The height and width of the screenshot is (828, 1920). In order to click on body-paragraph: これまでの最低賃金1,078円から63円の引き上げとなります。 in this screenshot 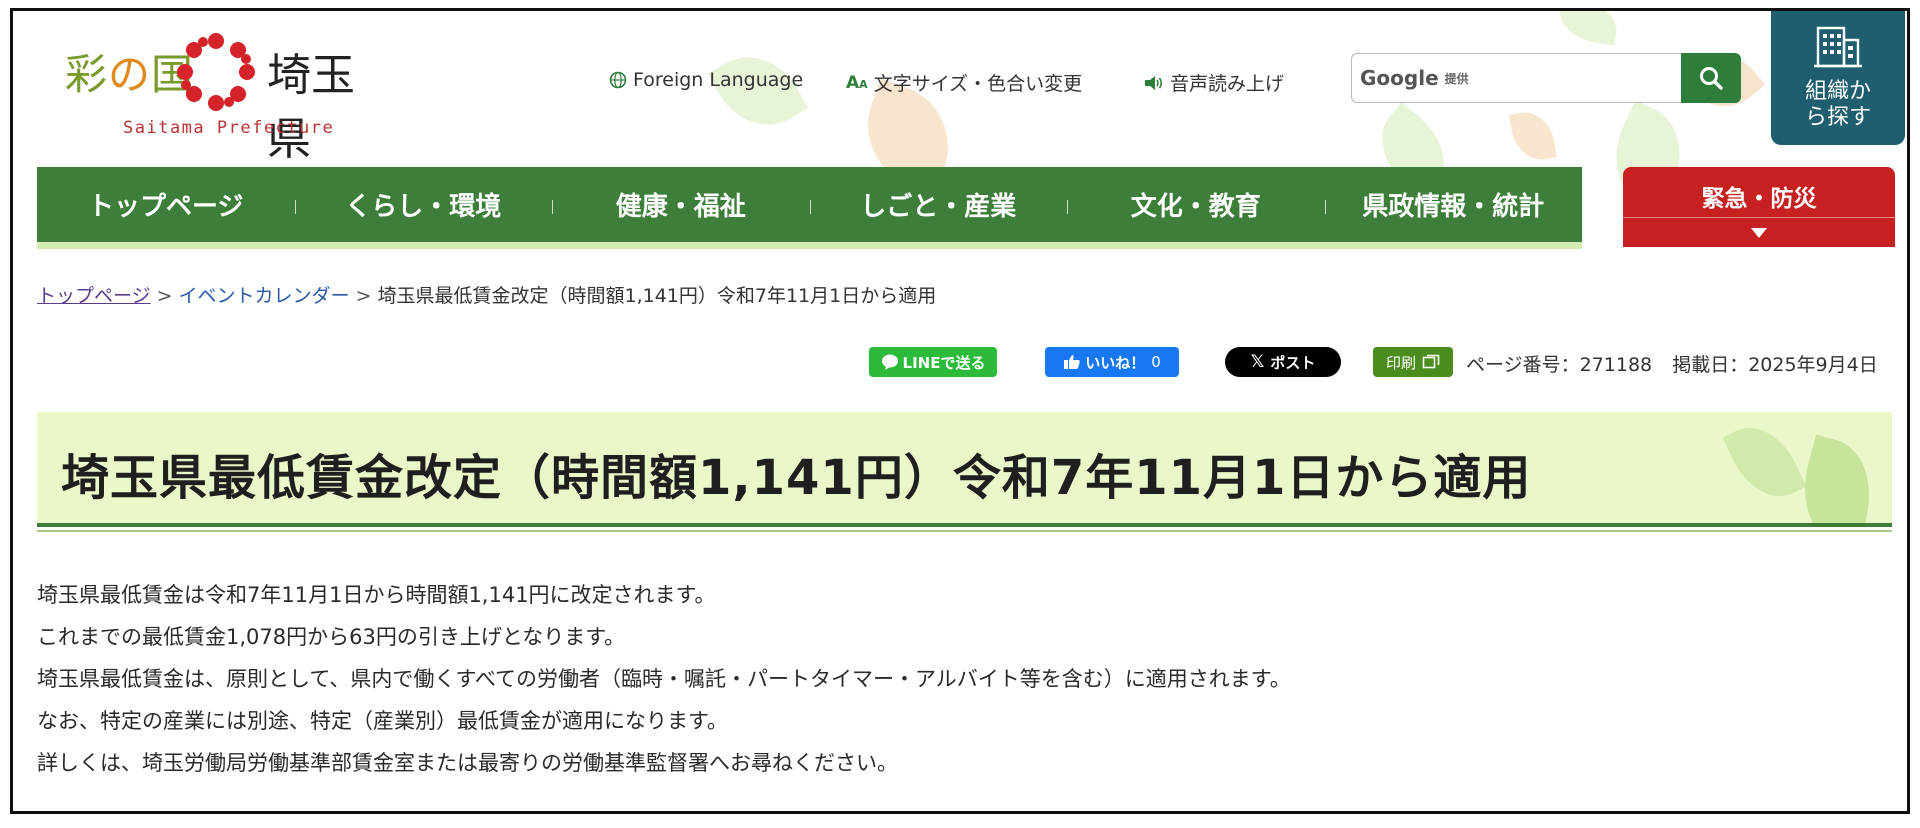, I will do `click(331, 637)`.